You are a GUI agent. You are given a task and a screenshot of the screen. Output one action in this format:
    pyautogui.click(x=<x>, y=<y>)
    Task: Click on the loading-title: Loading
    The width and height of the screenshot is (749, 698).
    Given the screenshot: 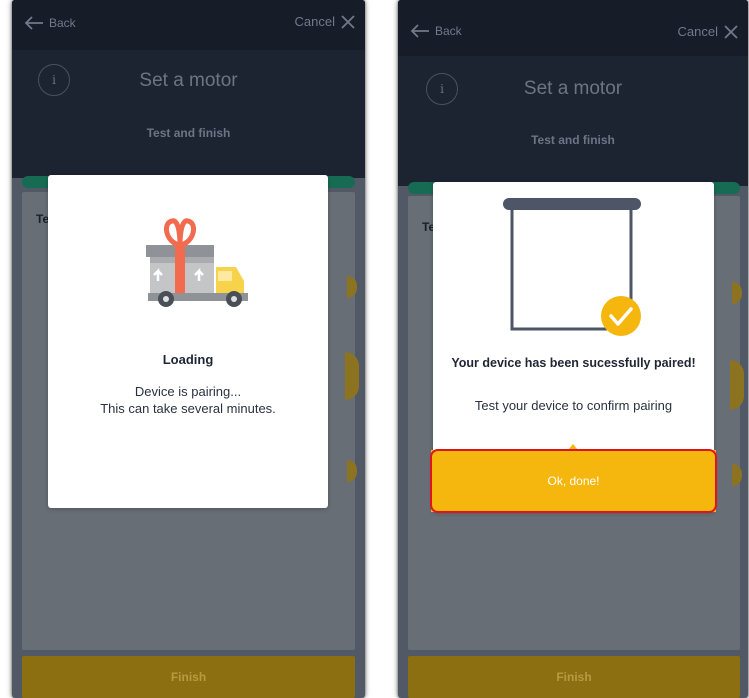 What is the action you would take?
    pyautogui.click(x=188, y=359)
    